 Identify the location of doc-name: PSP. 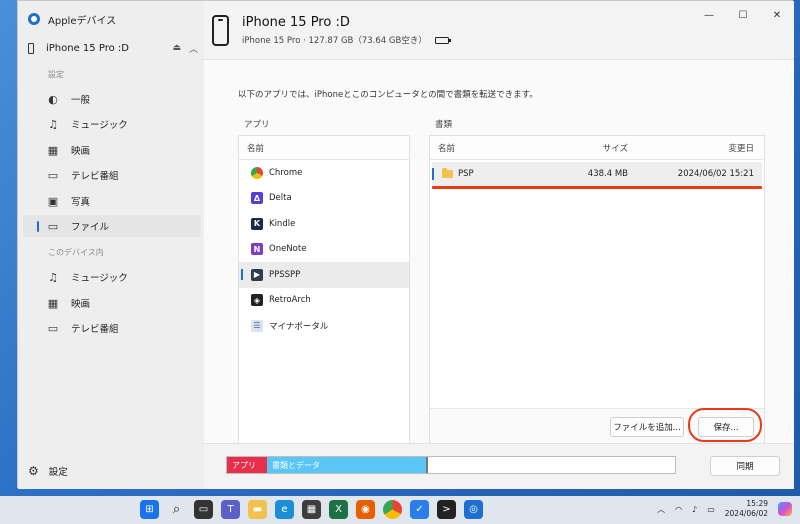
(466, 174).